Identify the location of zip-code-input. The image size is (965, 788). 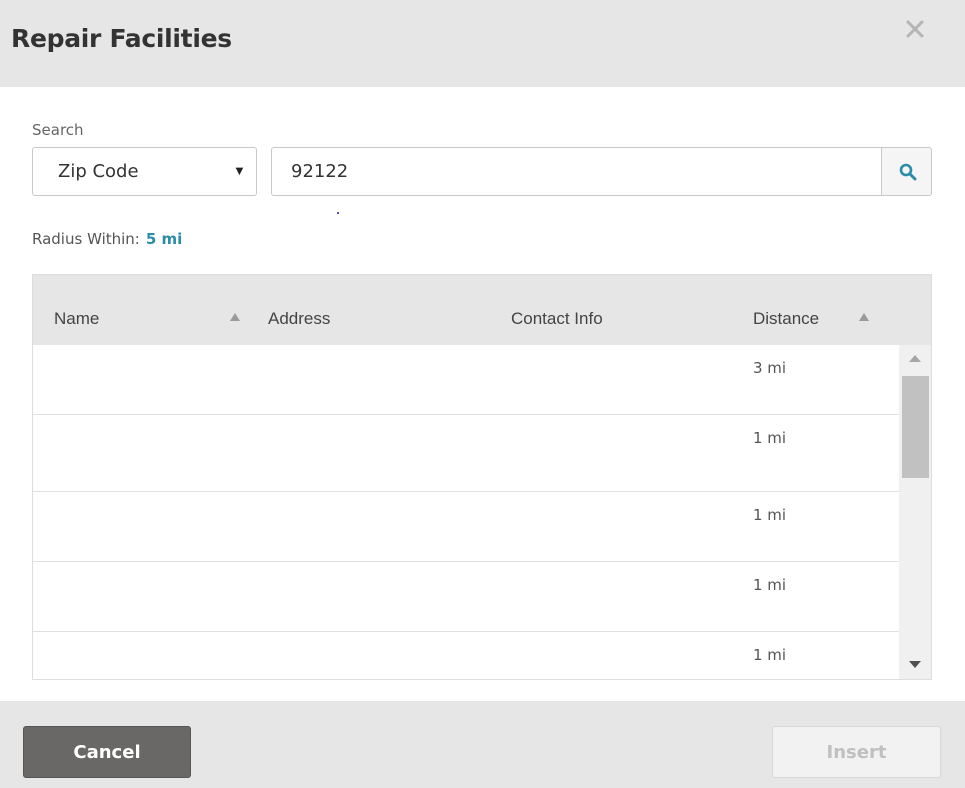
(576, 171).